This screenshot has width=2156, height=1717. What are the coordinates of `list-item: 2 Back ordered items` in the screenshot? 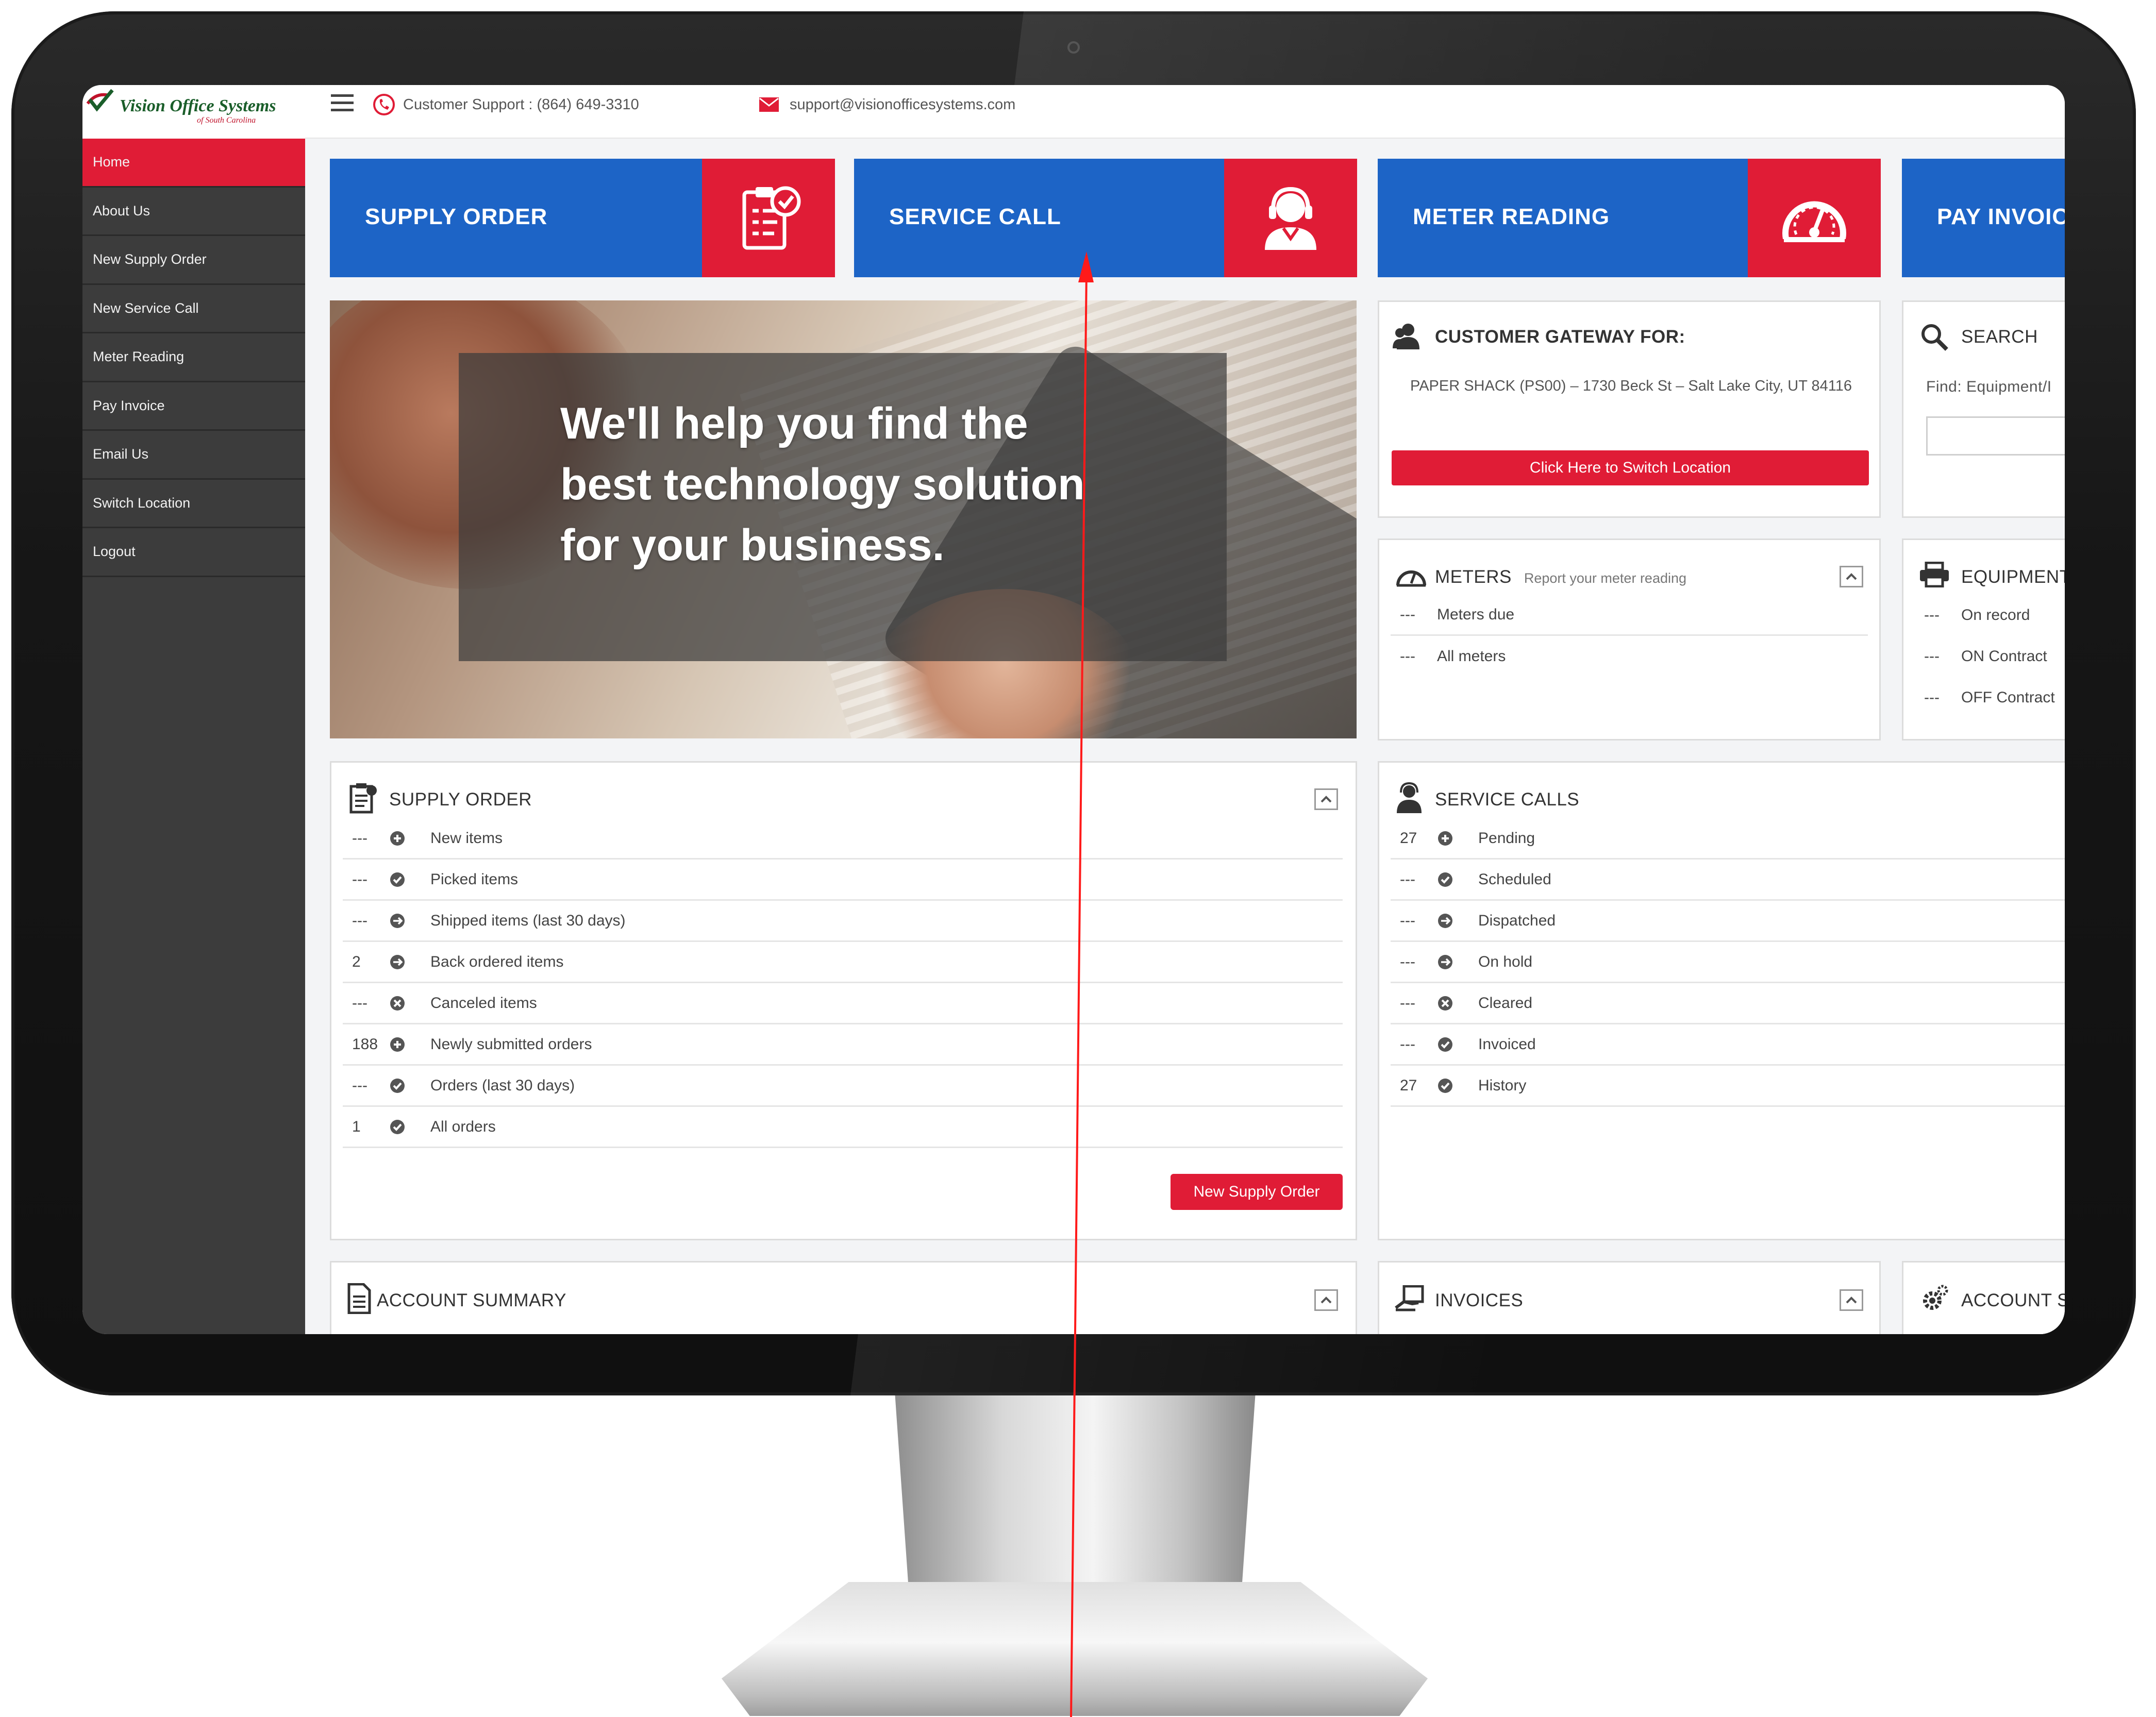 It's located at (843, 962).